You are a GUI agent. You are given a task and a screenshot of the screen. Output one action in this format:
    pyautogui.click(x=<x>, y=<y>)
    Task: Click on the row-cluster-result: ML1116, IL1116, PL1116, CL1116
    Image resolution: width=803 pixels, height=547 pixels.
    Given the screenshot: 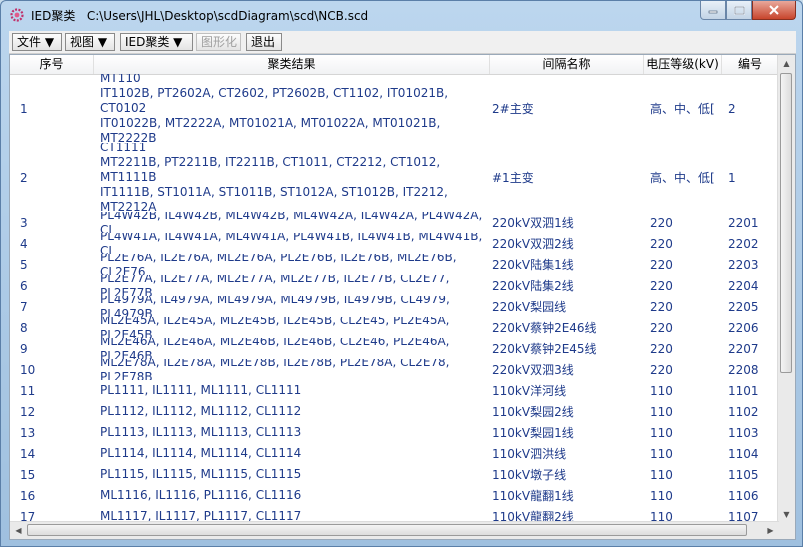 What is the action you would take?
    pyautogui.click(x=201, y=495)
    